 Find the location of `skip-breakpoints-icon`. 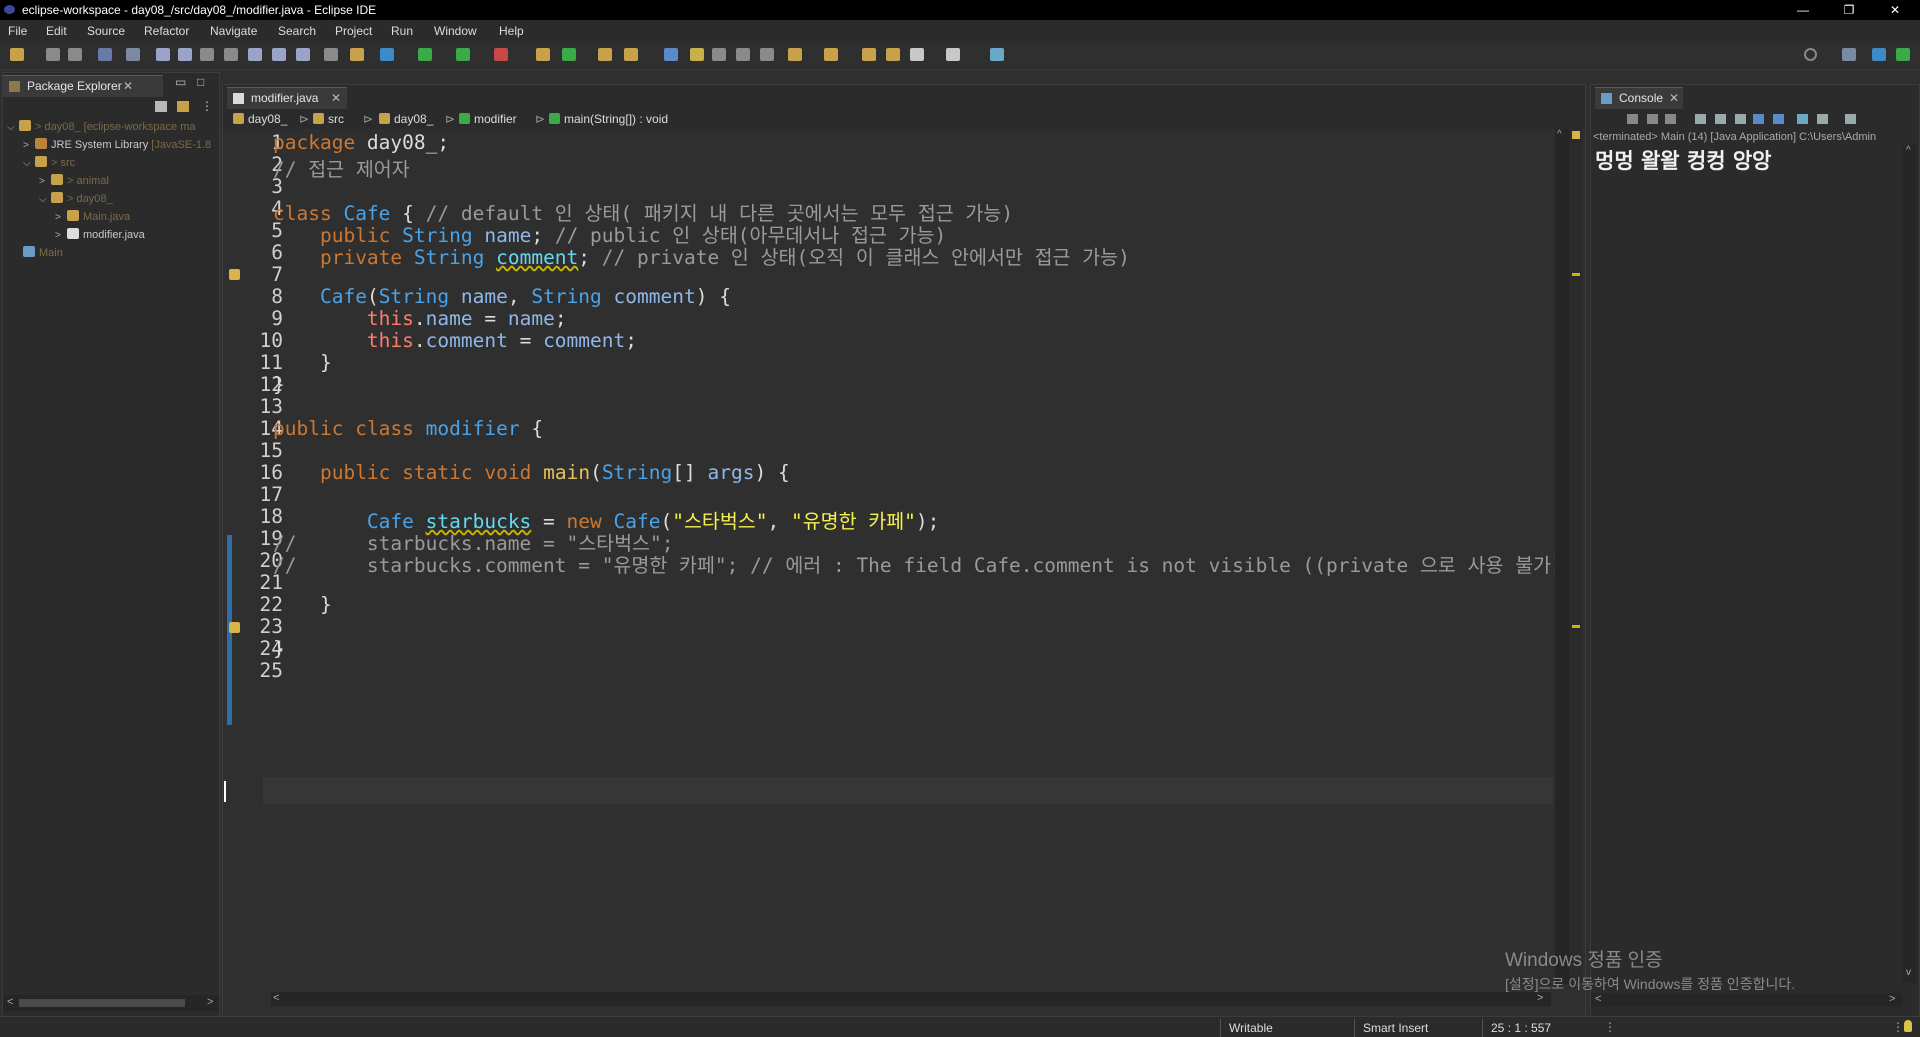

skip-breakpoints-icon is located at coordinates (133, 54).